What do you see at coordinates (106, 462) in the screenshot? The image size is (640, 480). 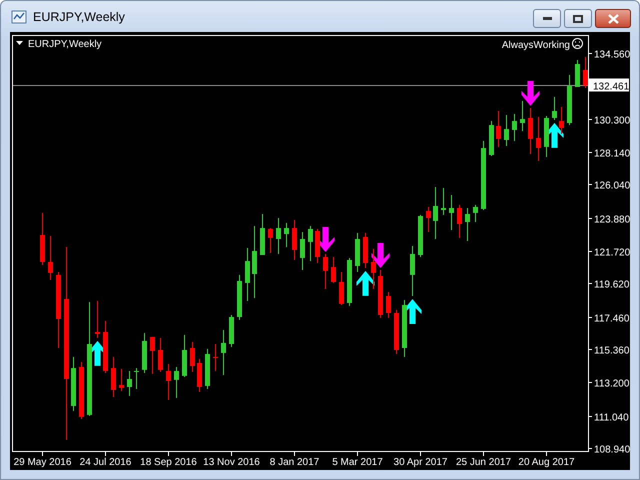 I see `date-label: 24 Jul 2016` at bounding box center [106, 462].